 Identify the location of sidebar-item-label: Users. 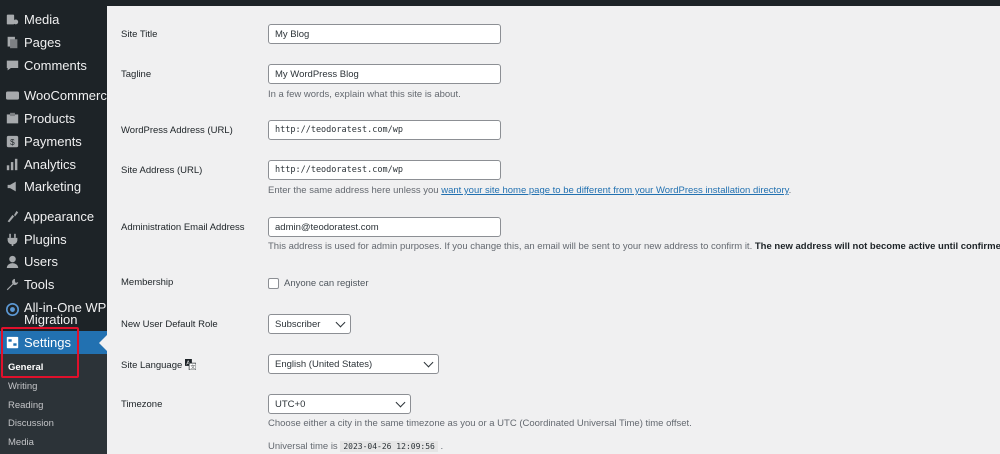
(41, 261).